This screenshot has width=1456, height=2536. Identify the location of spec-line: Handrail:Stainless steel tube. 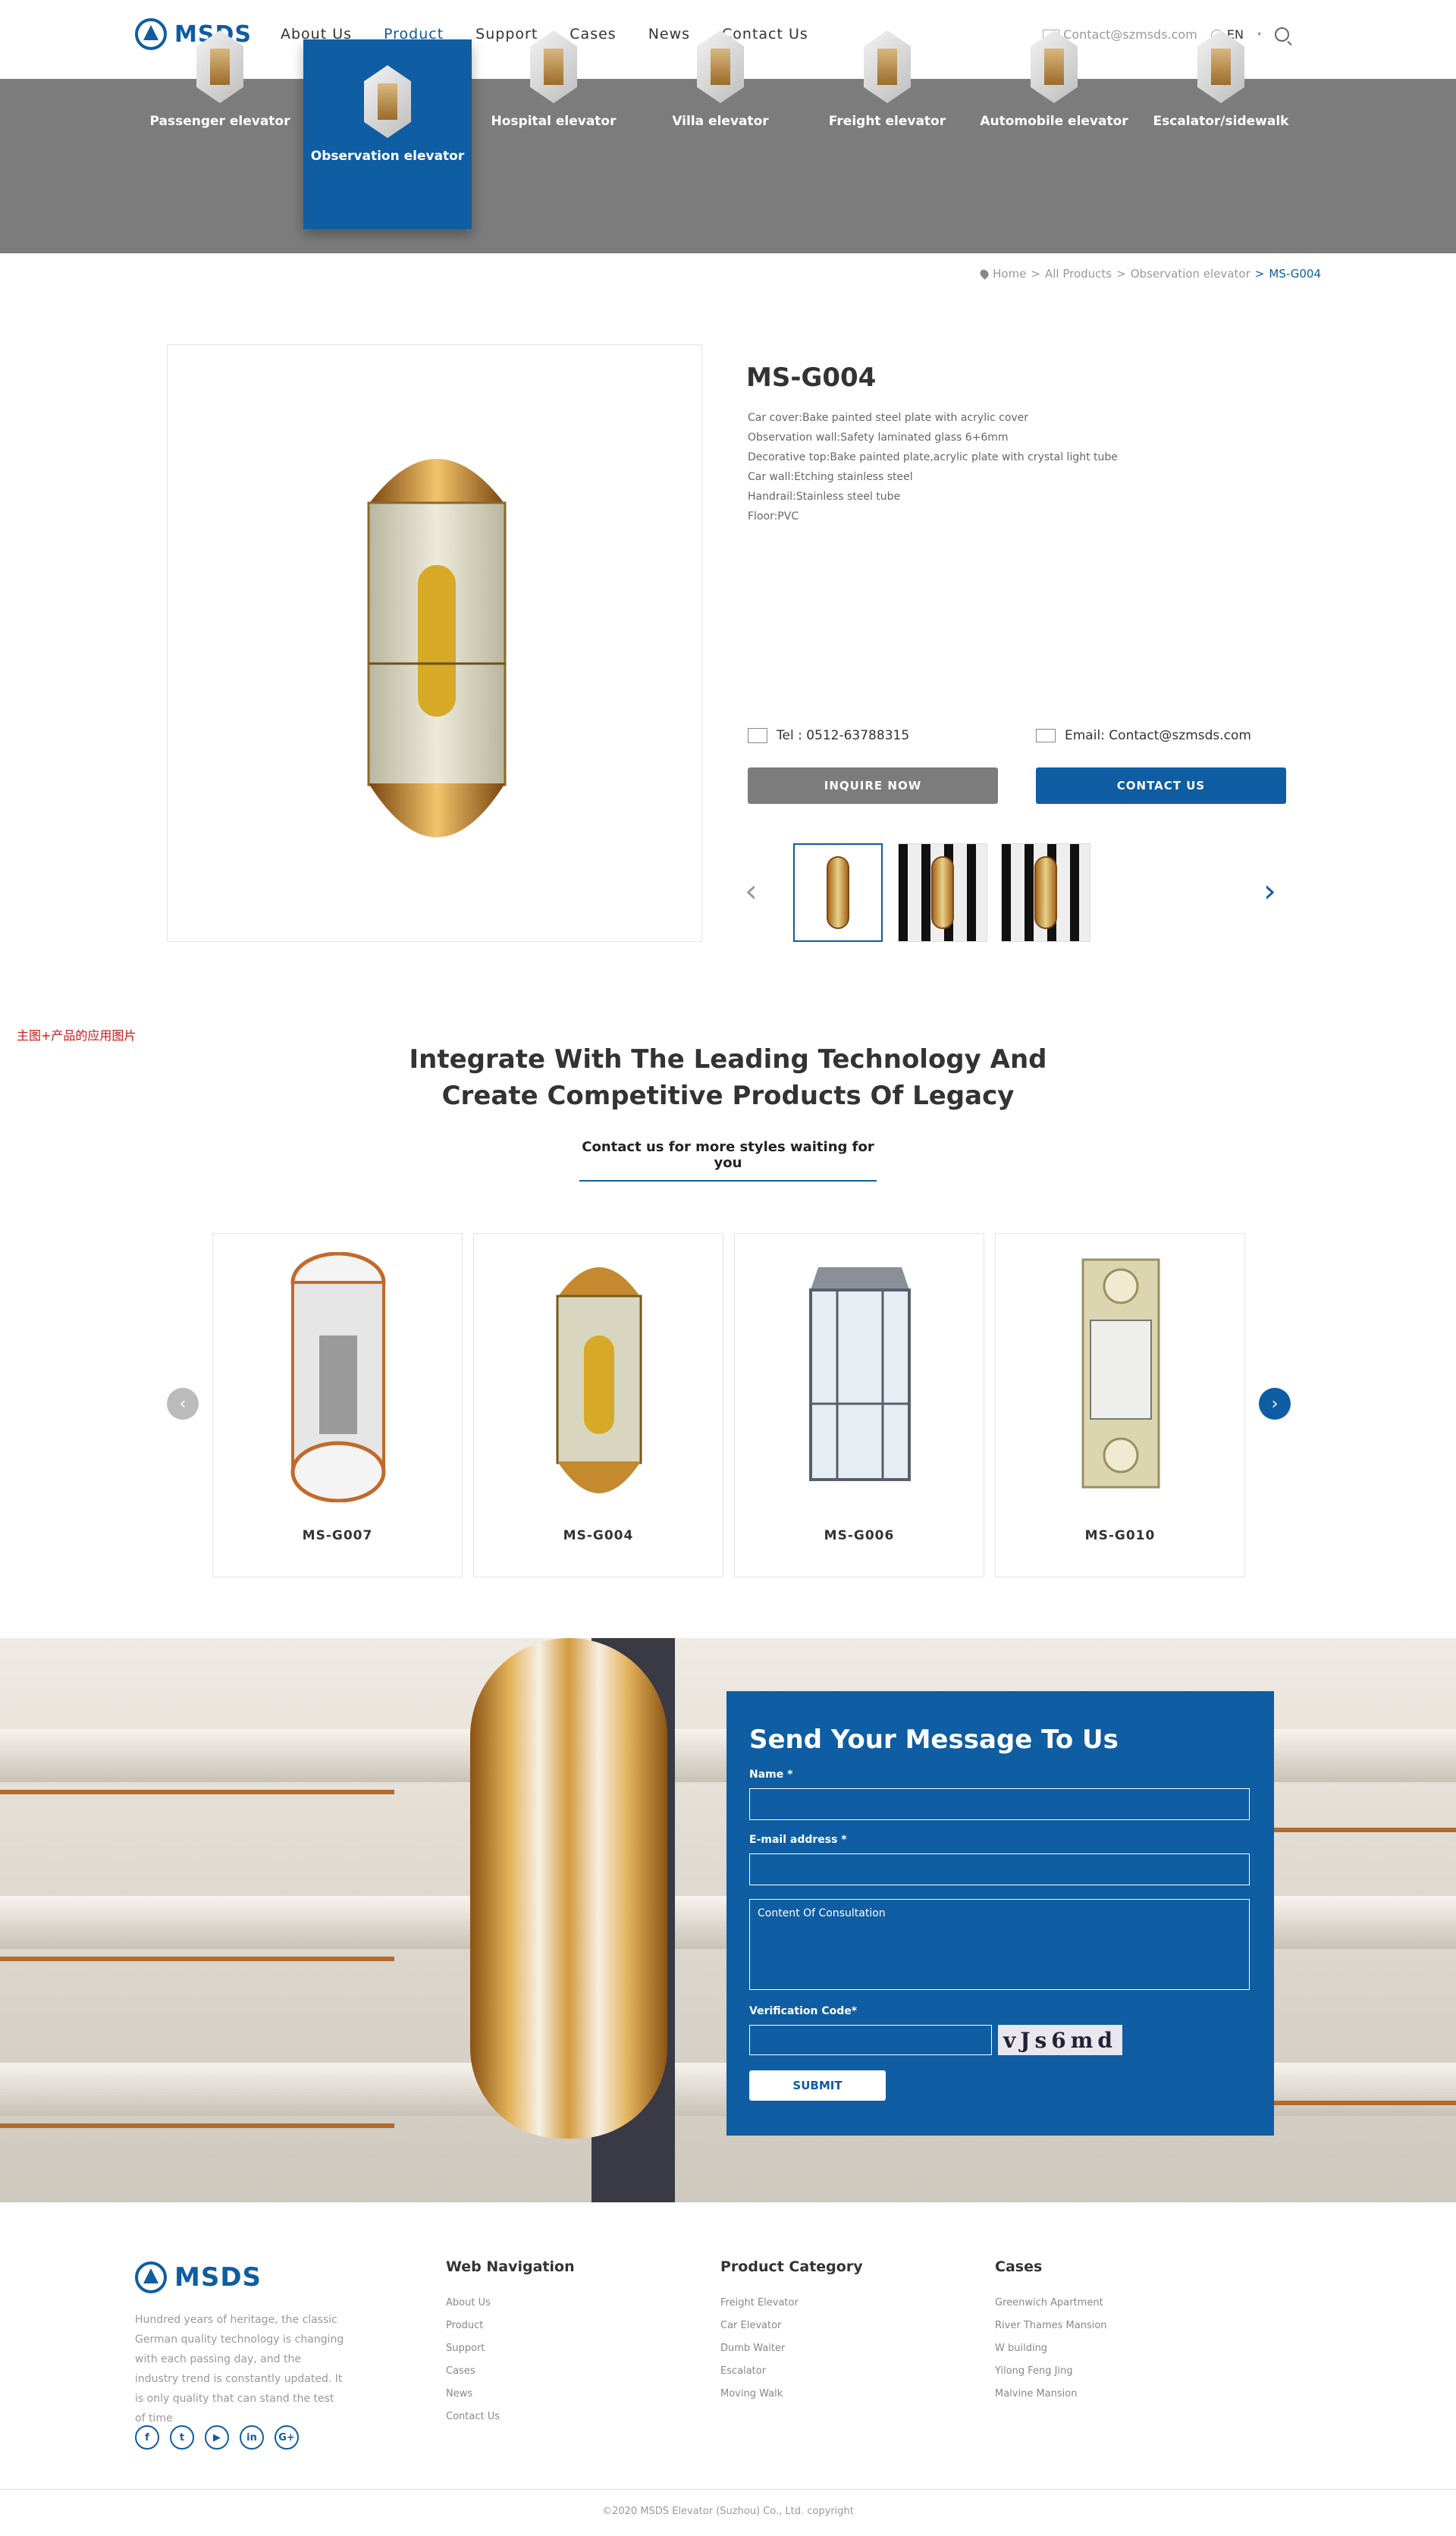
(824, 497).